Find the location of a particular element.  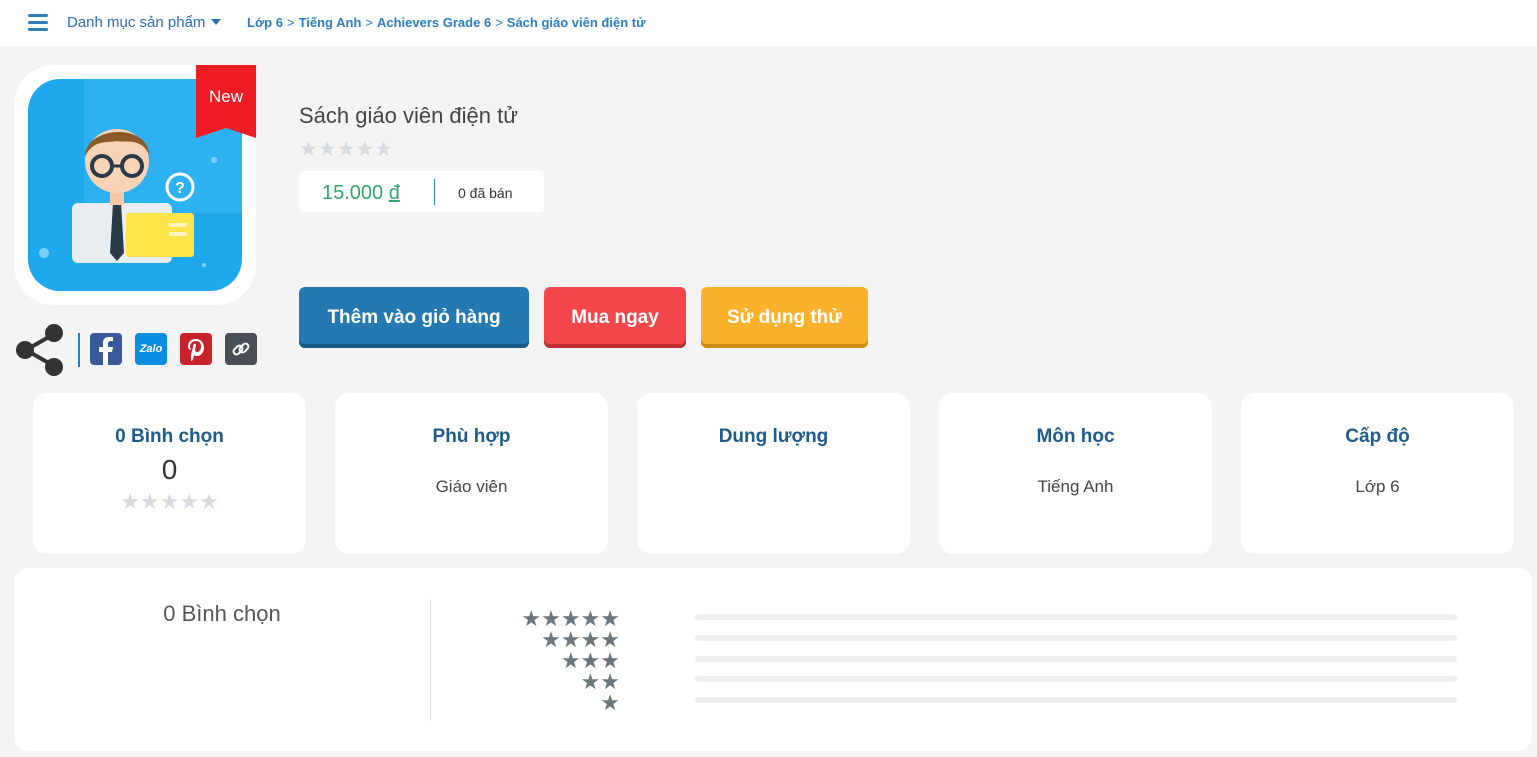

level-card: Cấp độ Lớp 6 is located at coordinates (1377, 473).